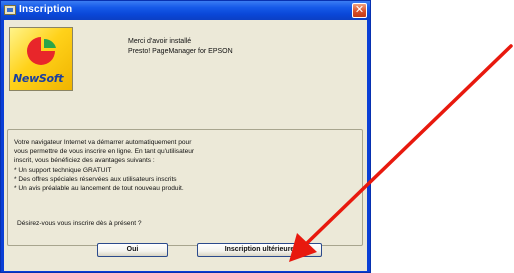 Image resolution: width=514 pixels, height=273 pixels. What do you see at coordinates (180, 51) in the screenshot?
I see `thanks-line-2: Presto! PageManager for EPSON` at bounding box center [180, 51].